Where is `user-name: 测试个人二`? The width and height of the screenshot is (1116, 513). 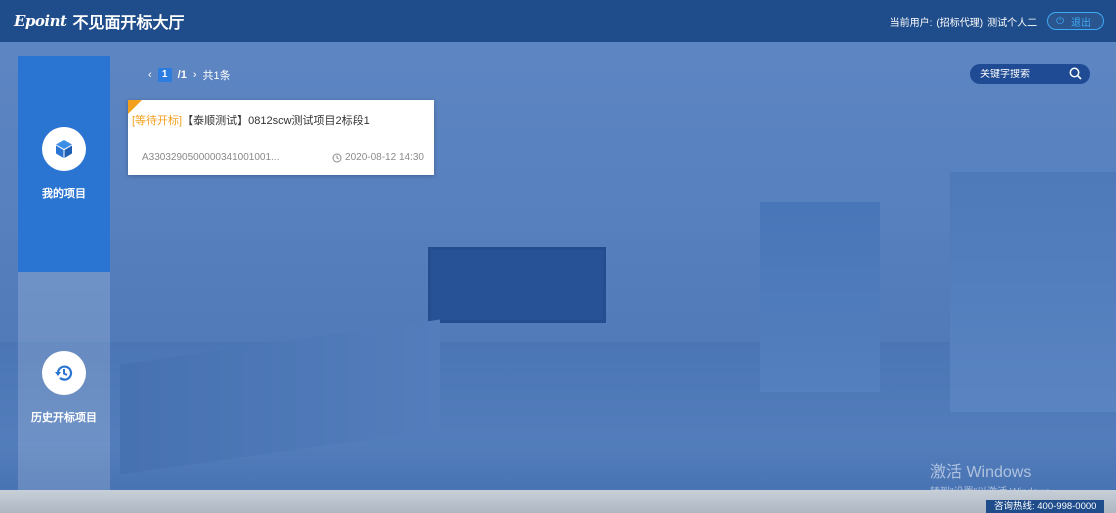
user-name: 测试个人二 is located at coordinates (1012, 23).